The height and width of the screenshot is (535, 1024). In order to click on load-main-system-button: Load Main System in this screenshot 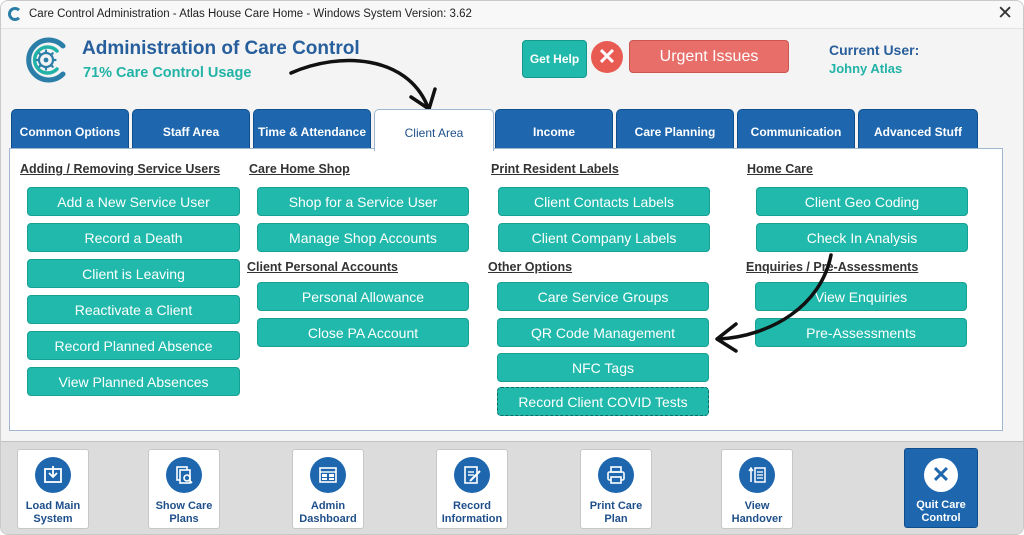, I will do `click(53, 489)`.